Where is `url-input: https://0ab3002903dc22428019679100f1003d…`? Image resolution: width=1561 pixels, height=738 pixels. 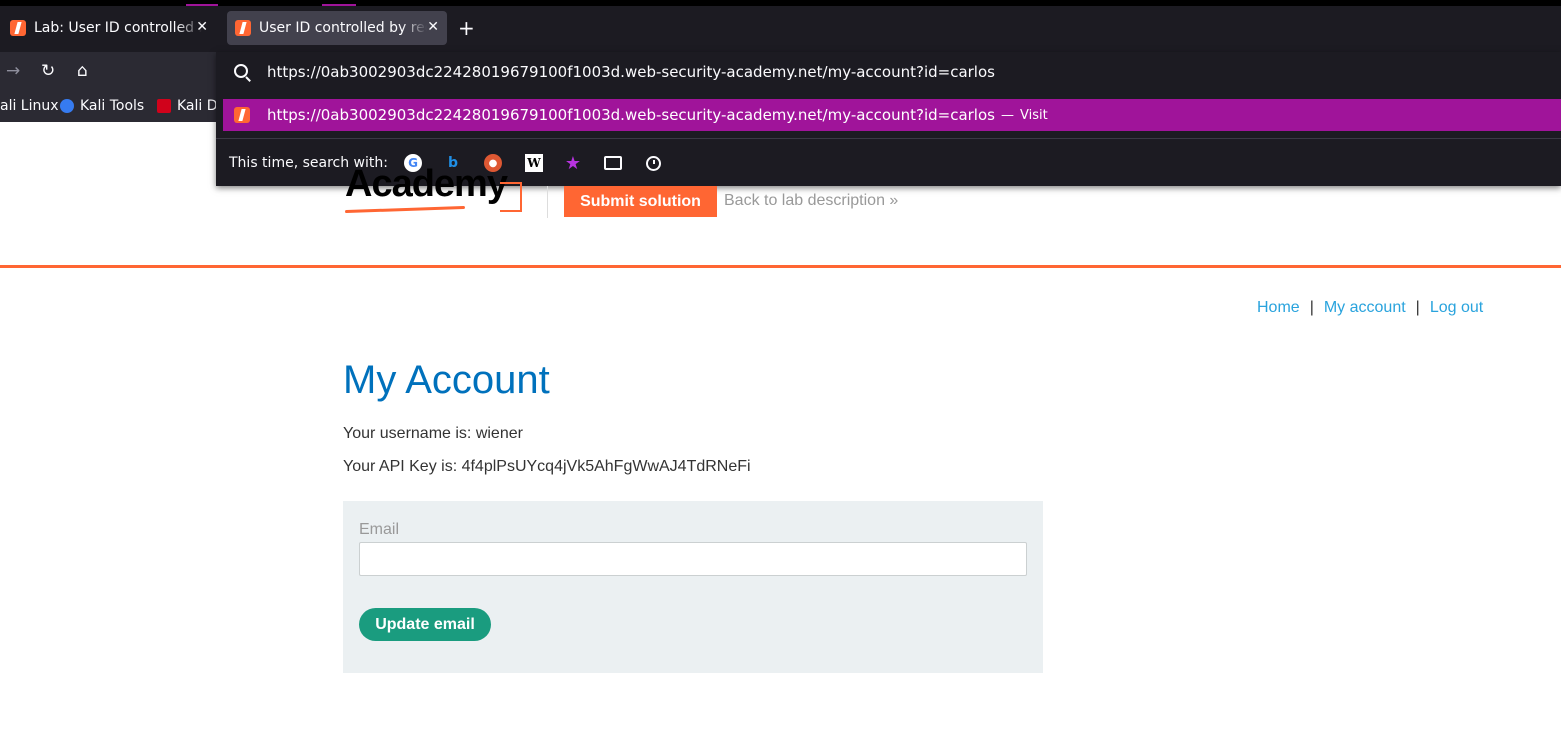 url-input: https://0ab3002903dc22428019679100f1003d… is located at coordinates (631, 72).